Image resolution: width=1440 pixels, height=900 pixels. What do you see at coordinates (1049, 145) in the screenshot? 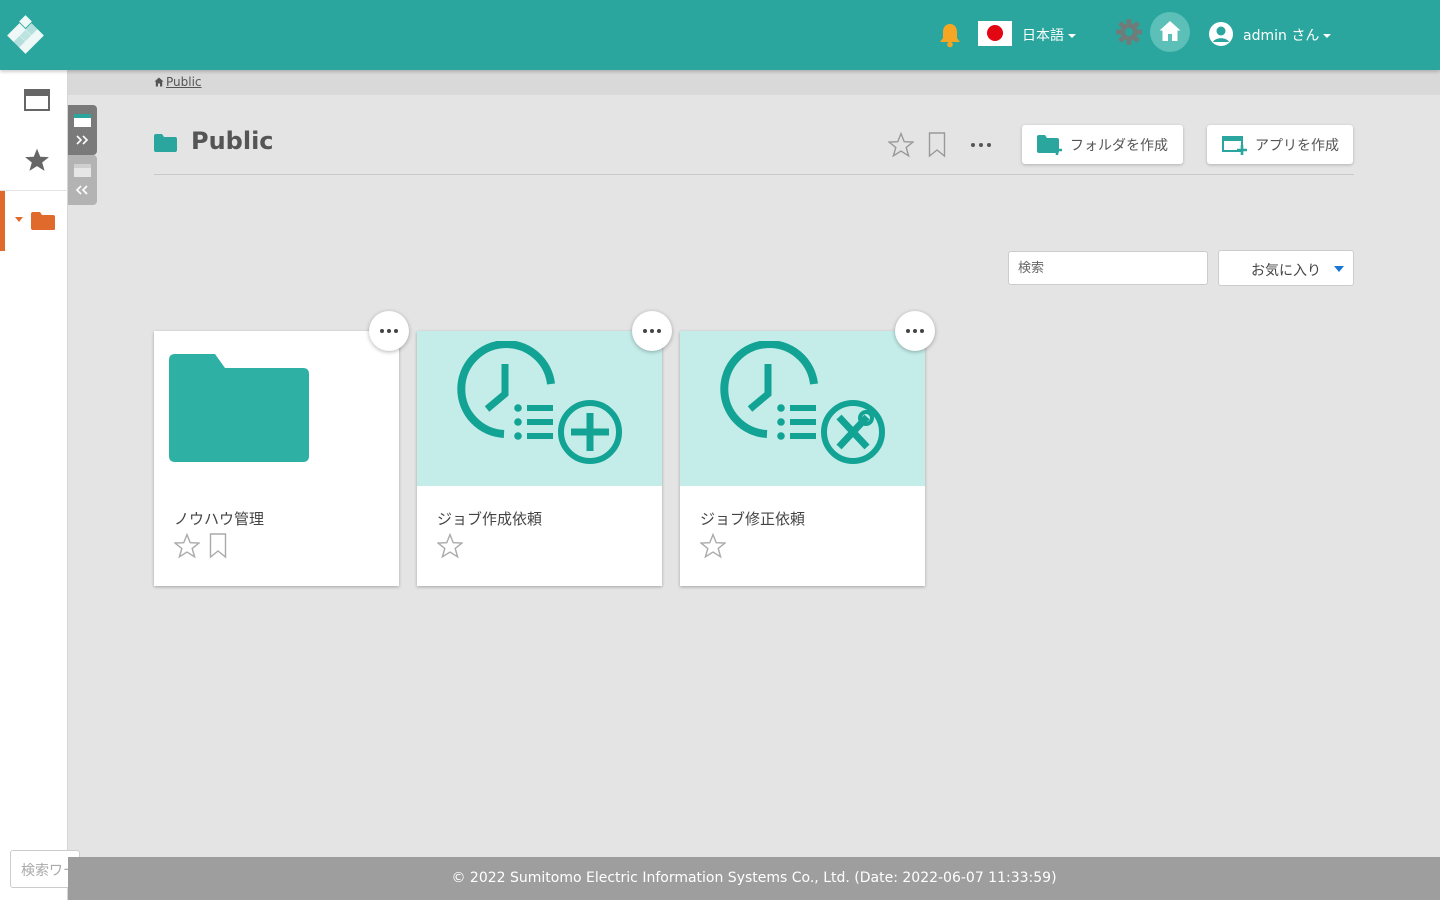
I see `folder-add-icon` at bounding box center [1049, 145].